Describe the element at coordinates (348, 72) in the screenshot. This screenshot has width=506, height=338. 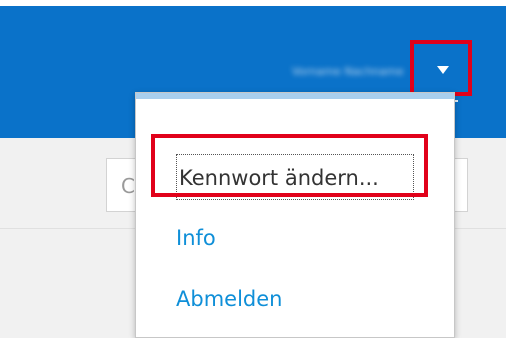
I see `username-blurred: Vorname Nachname` at that location.